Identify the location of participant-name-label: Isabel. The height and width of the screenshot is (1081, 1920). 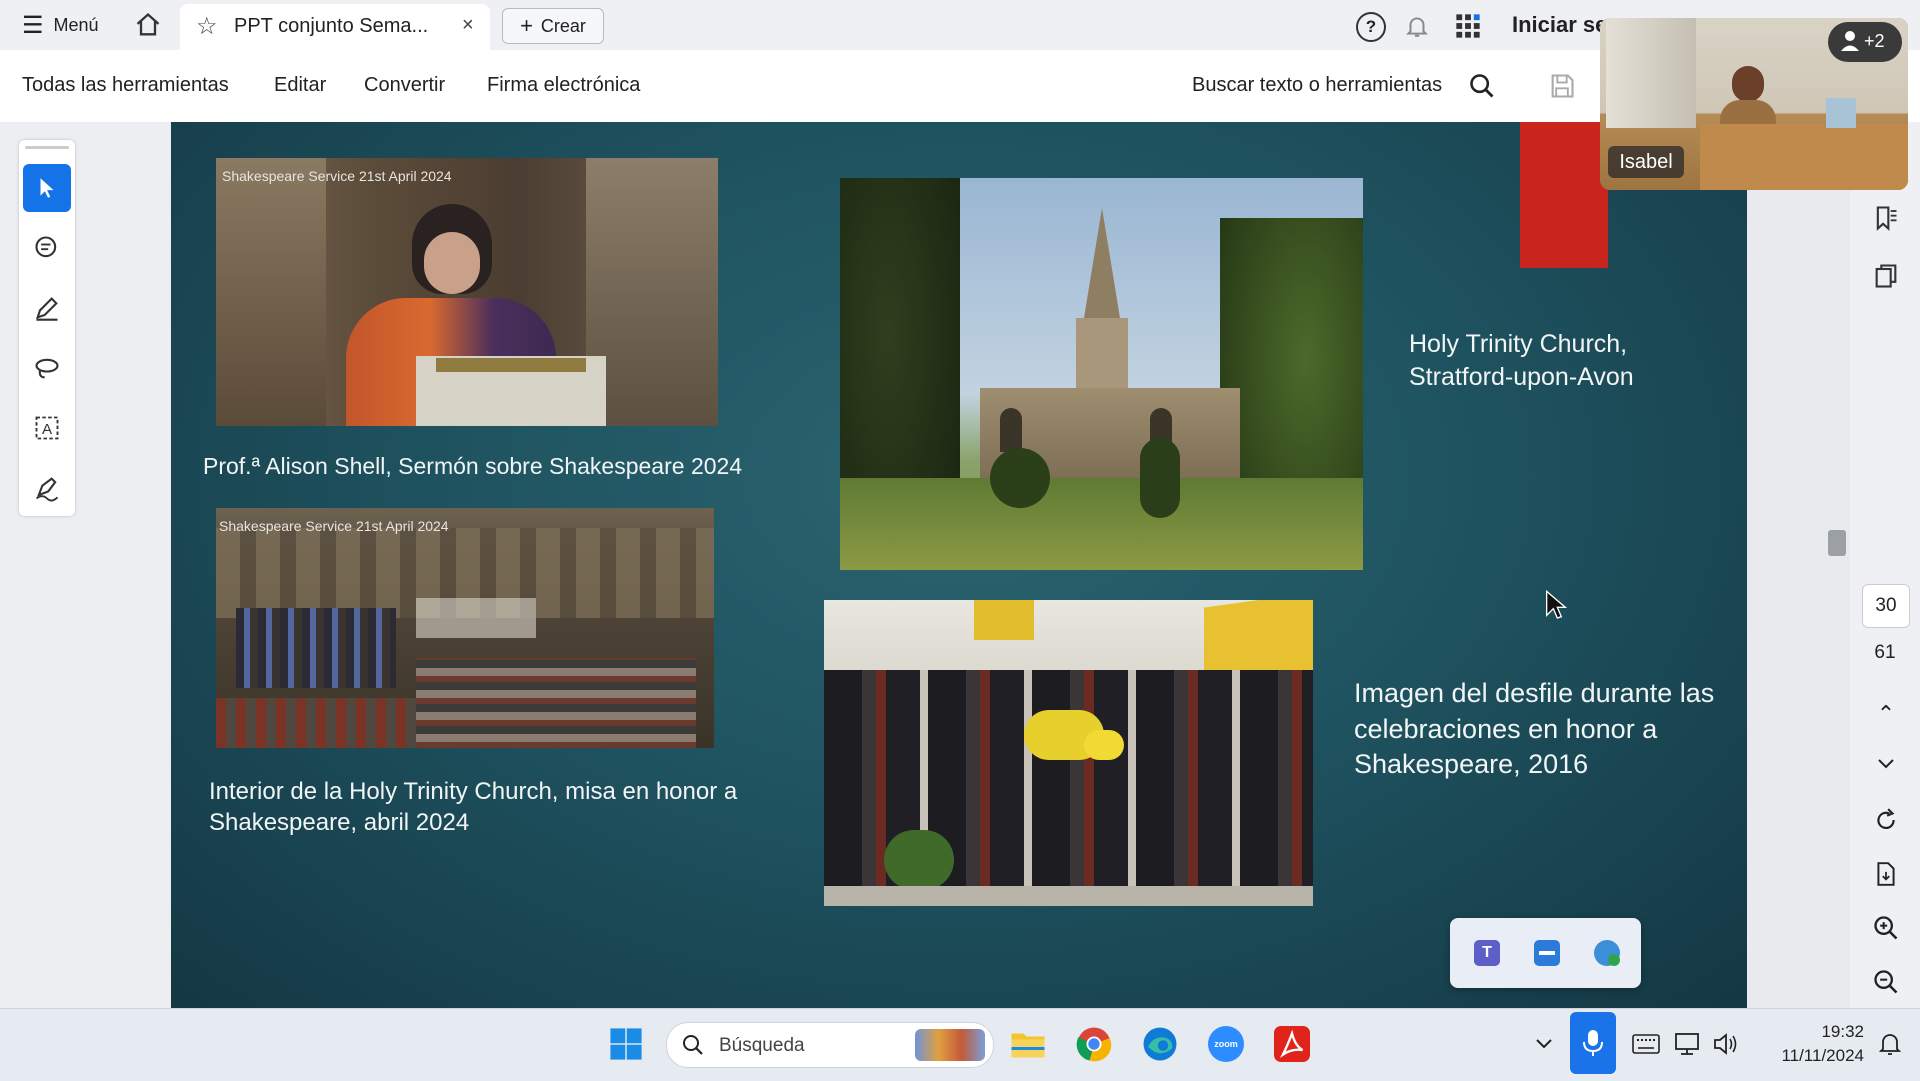
(1646, 162).